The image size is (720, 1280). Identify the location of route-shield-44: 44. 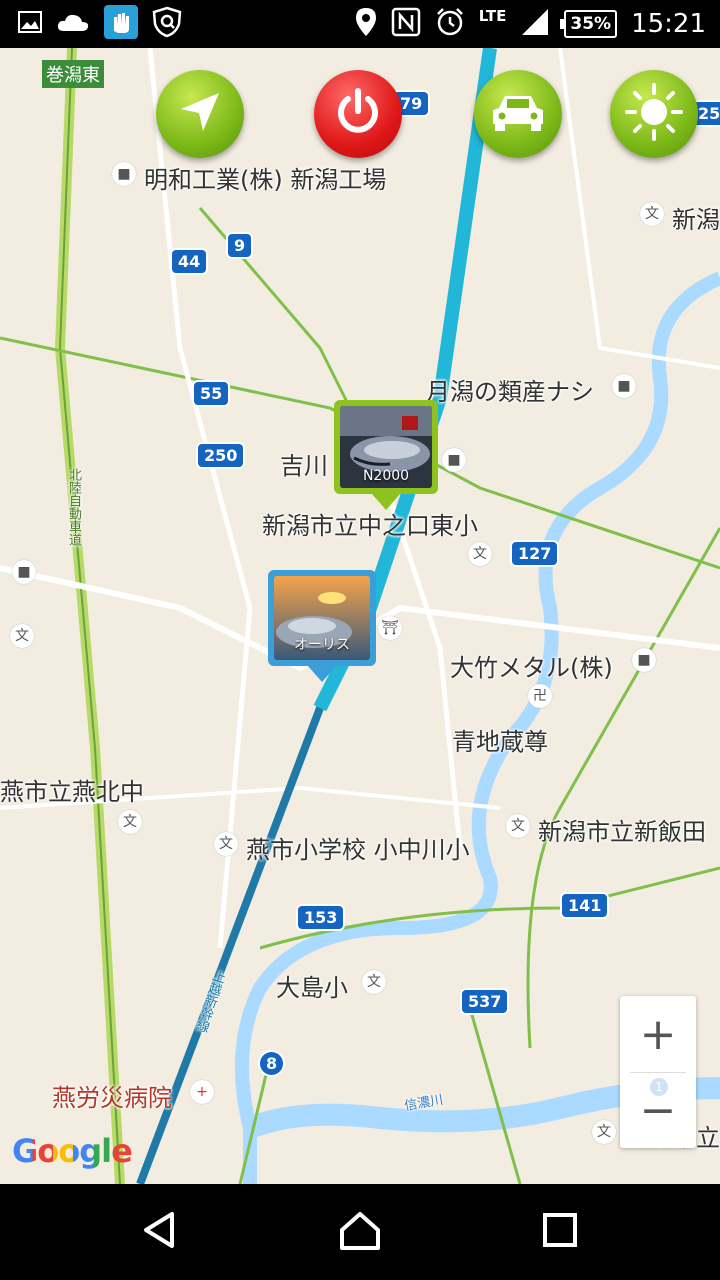
(189, 261).